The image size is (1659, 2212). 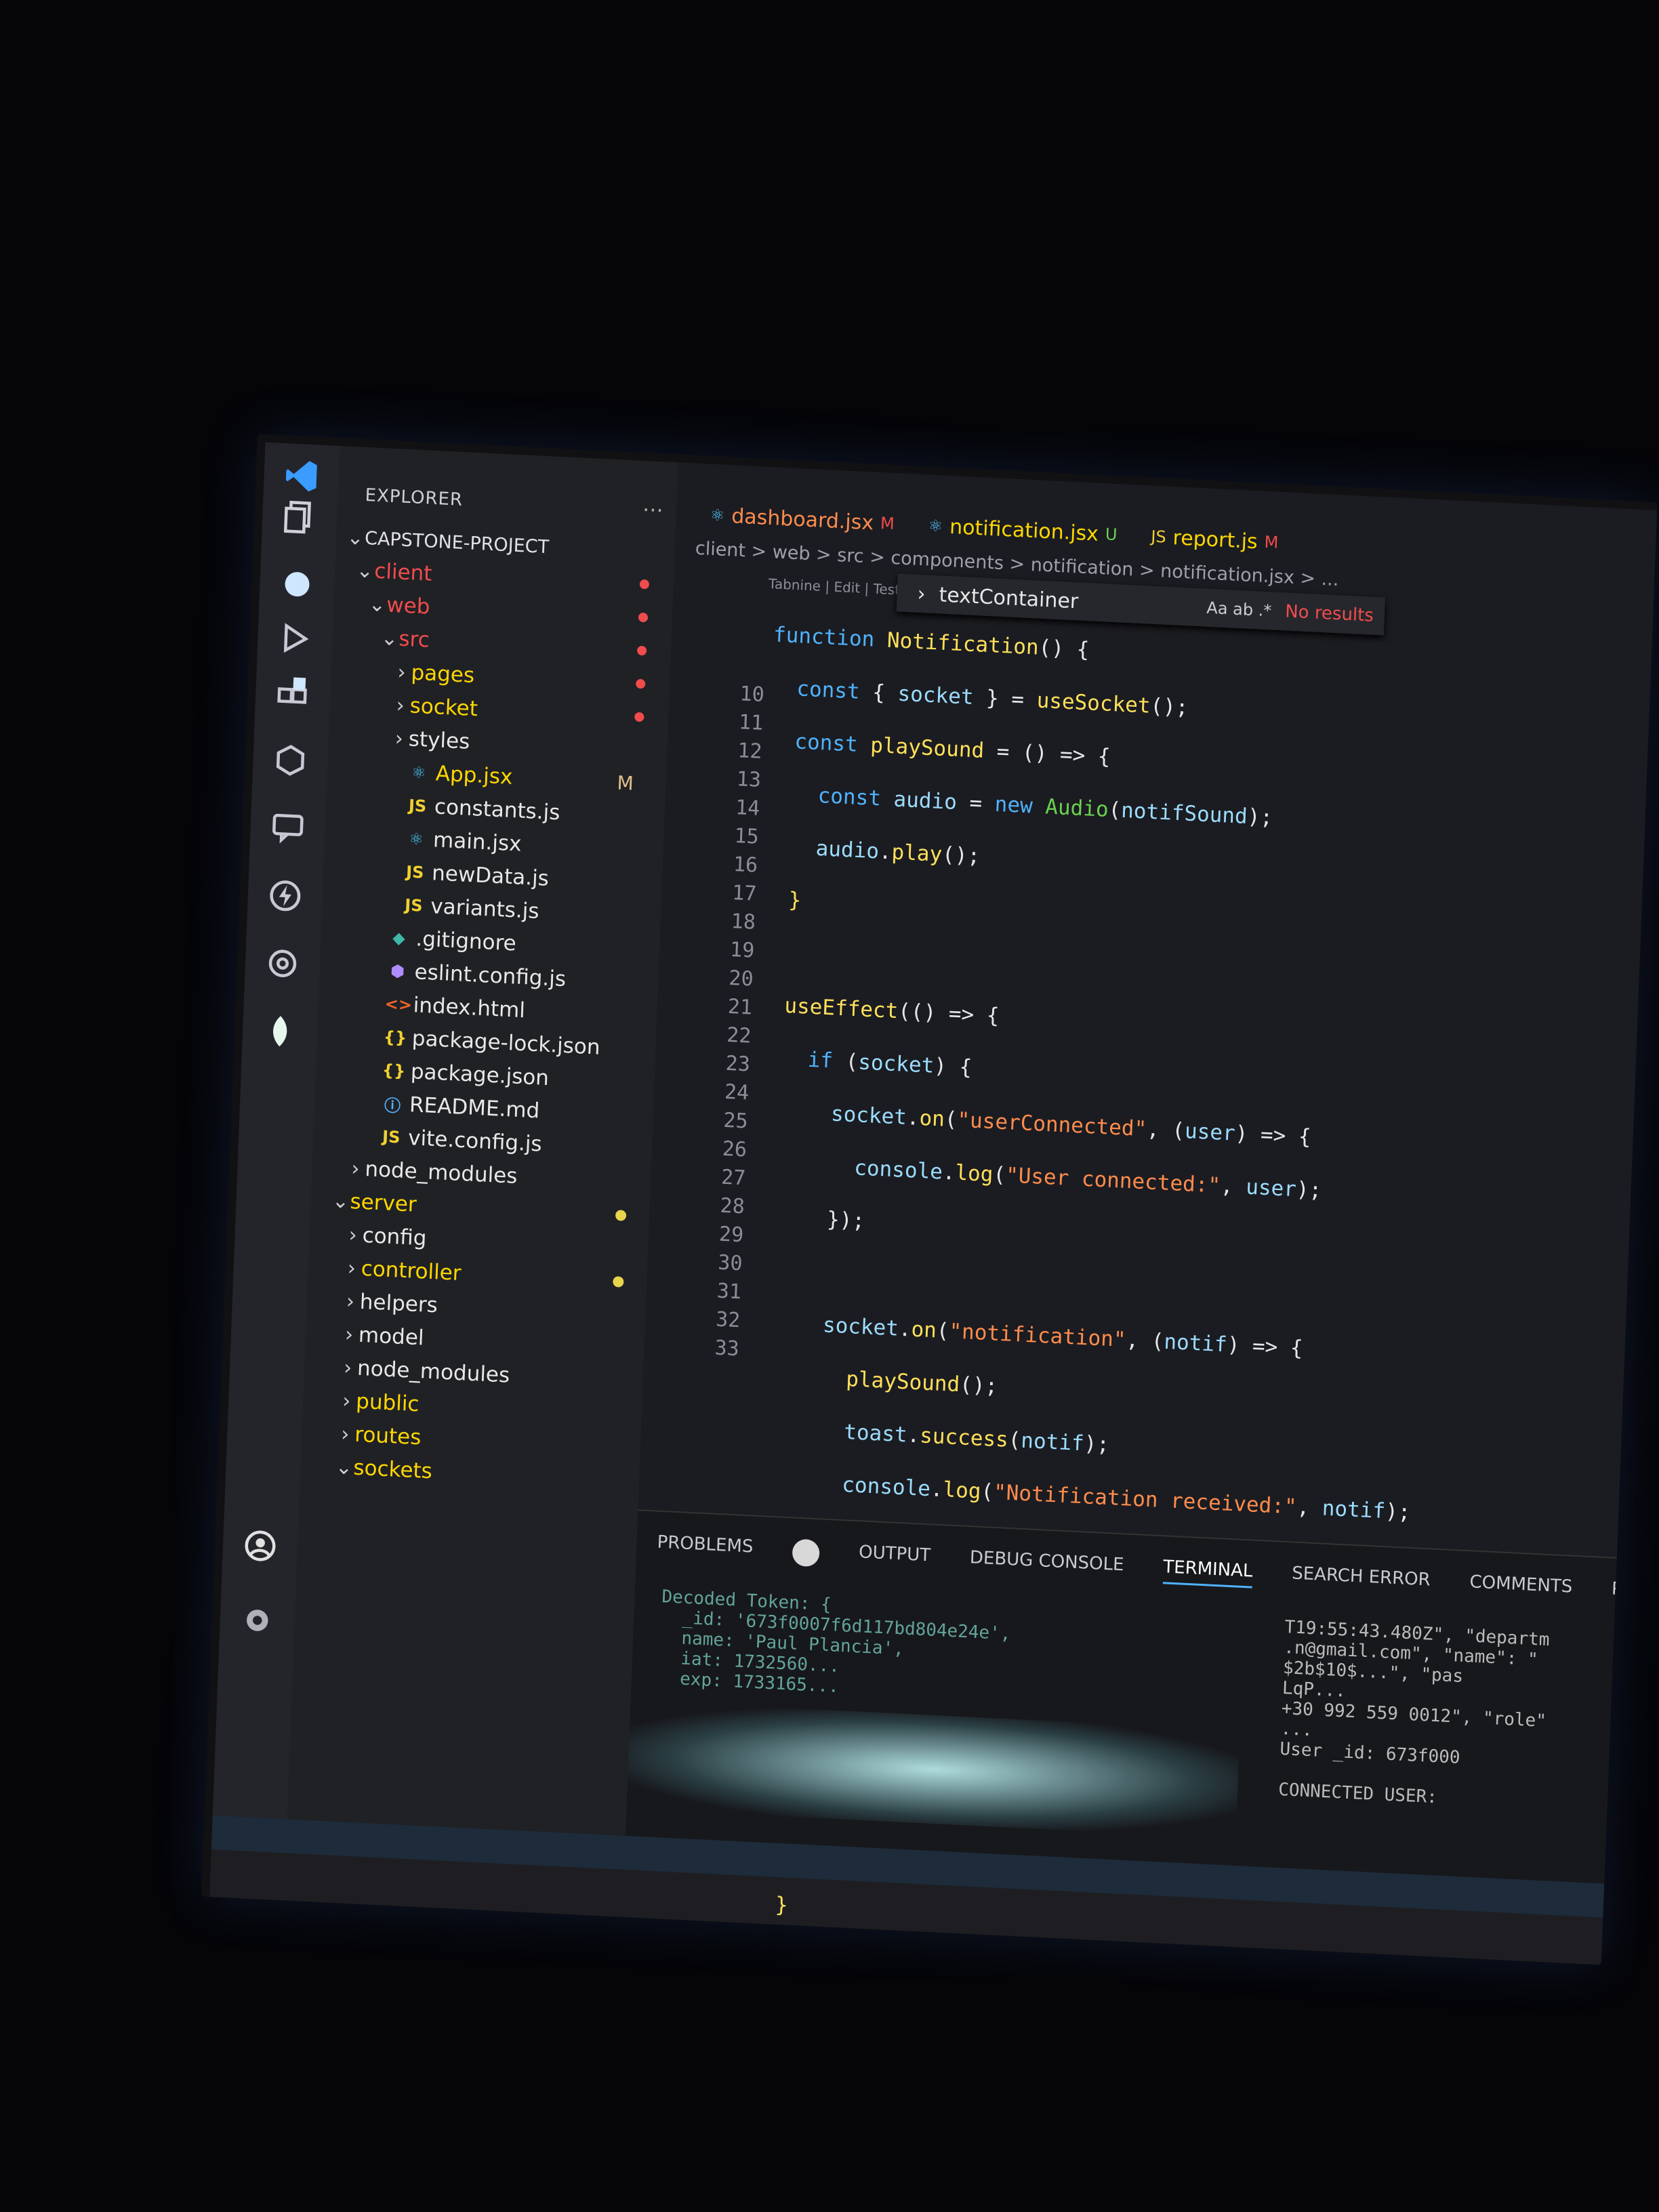 I want to click on editor-tab: JS report.js M, so click(x=1215, y=539).